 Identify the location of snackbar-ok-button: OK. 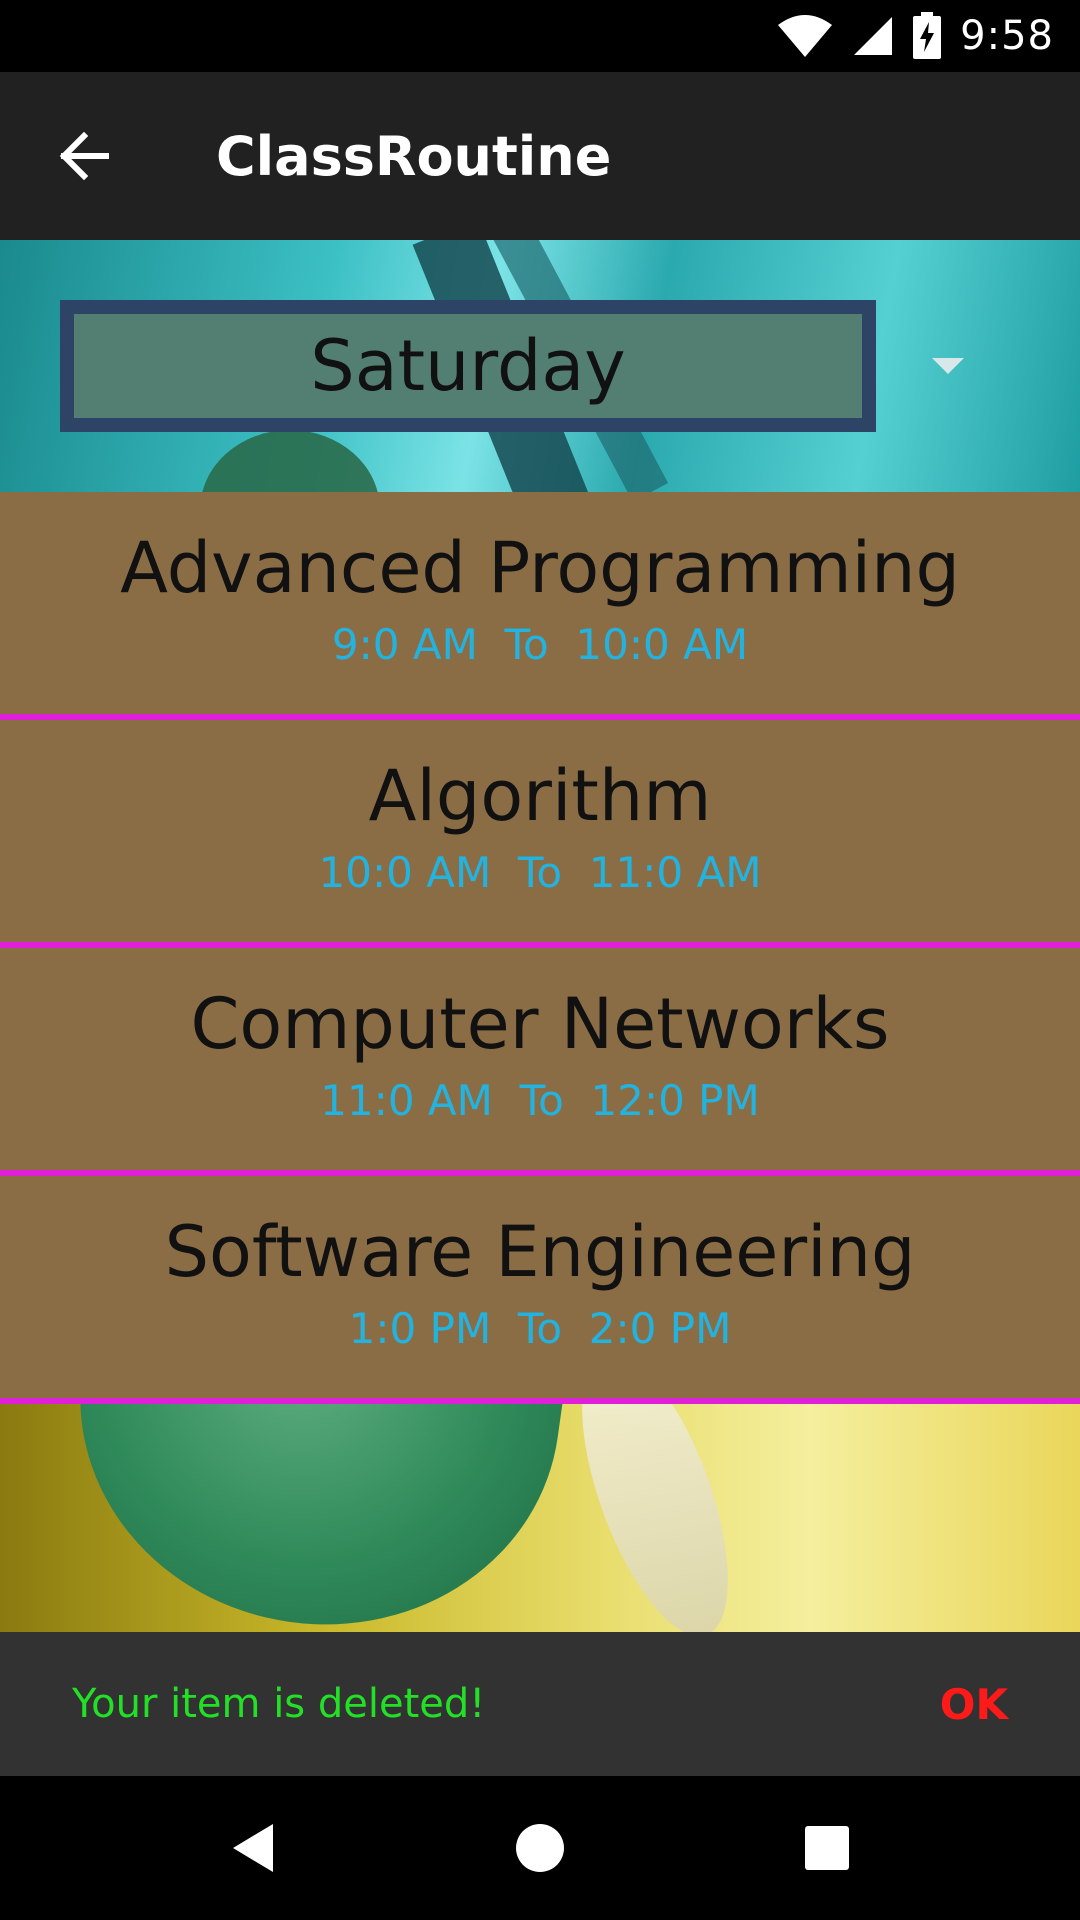
(974, 1704).